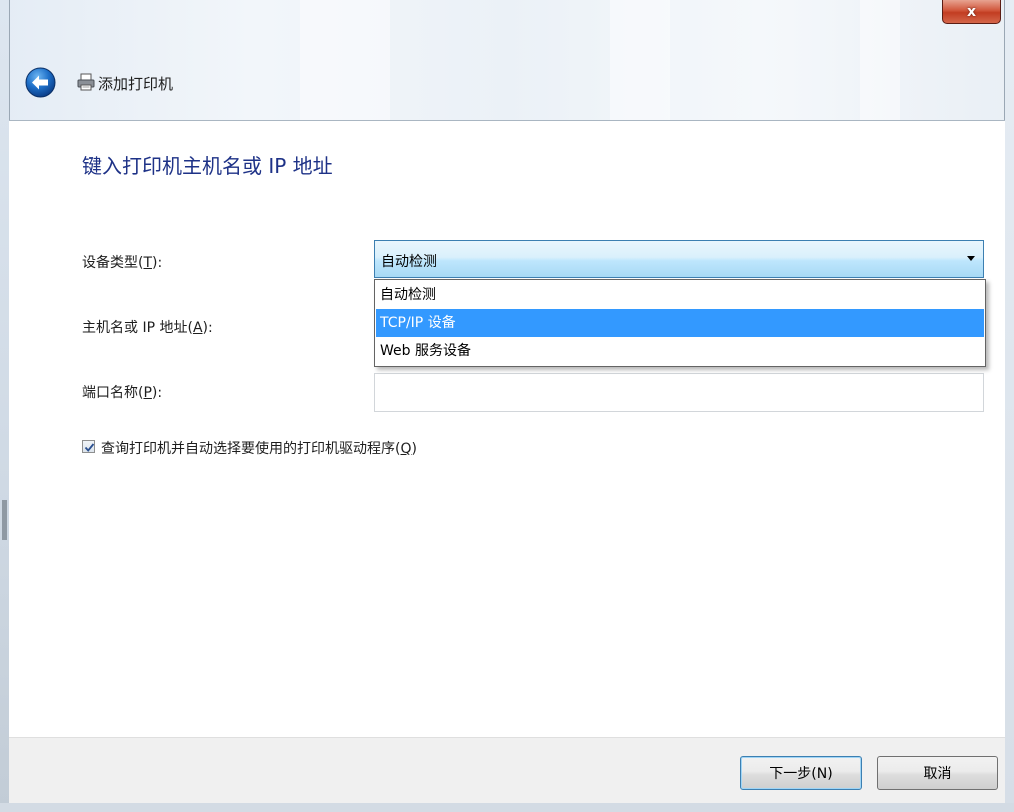 The height and width of the screenshot is (812, 1014). Describe the element at coordinates (409, 262) in the screenshot. I see `device-type-value: 自动检测` at that location.